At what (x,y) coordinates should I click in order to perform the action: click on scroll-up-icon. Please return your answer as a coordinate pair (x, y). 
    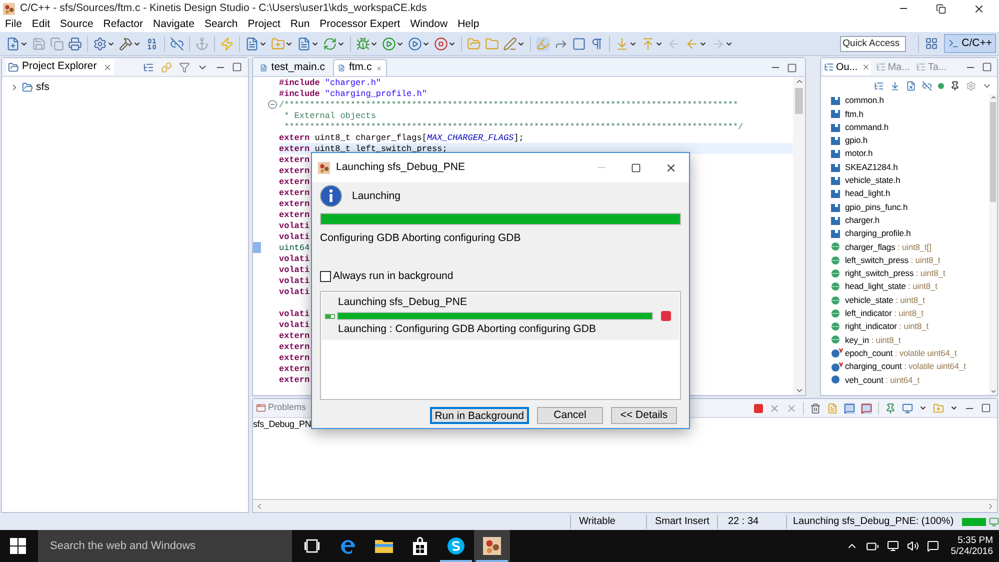
    Looking at the image, I should click on (993, 97).